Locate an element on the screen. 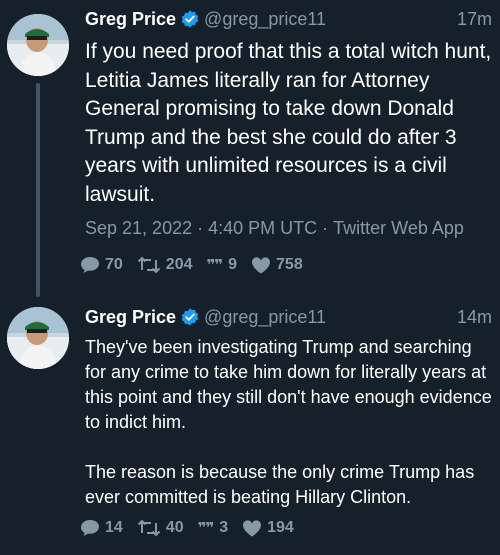  like-button: 758 is located at coordinates (277, 265).